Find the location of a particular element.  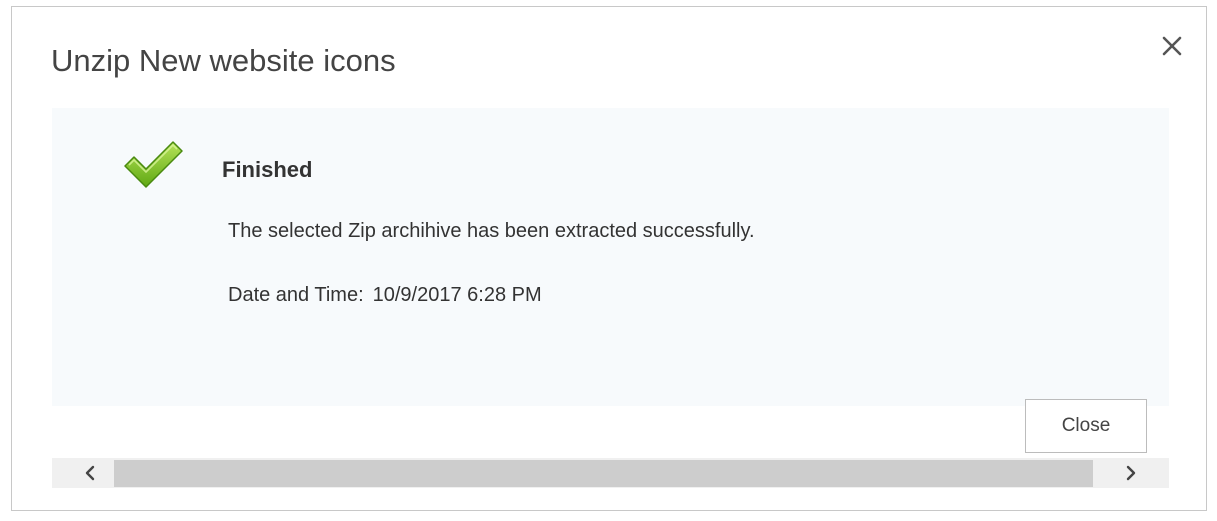

scroll-thumb is located at coordinates (603, 473).